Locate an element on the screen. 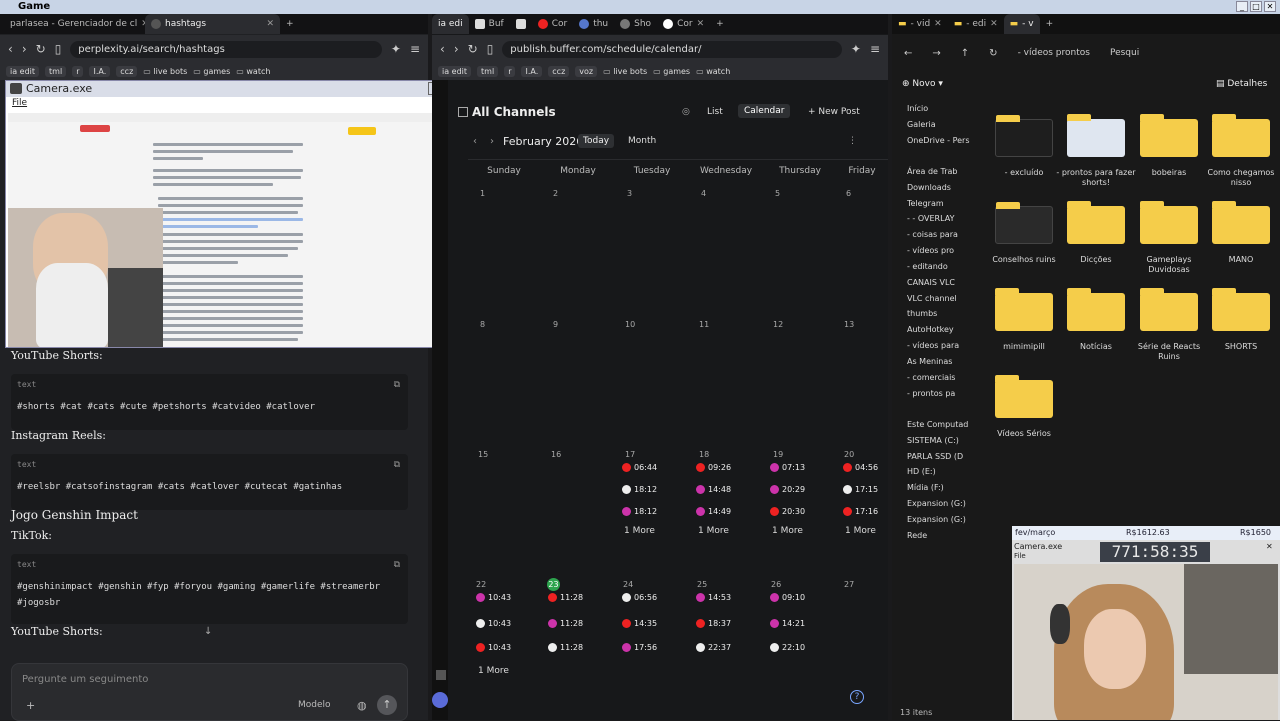 This screenshot has width=1280, height=721. tab-youtube: Cor is located at coordinates (553, 24).